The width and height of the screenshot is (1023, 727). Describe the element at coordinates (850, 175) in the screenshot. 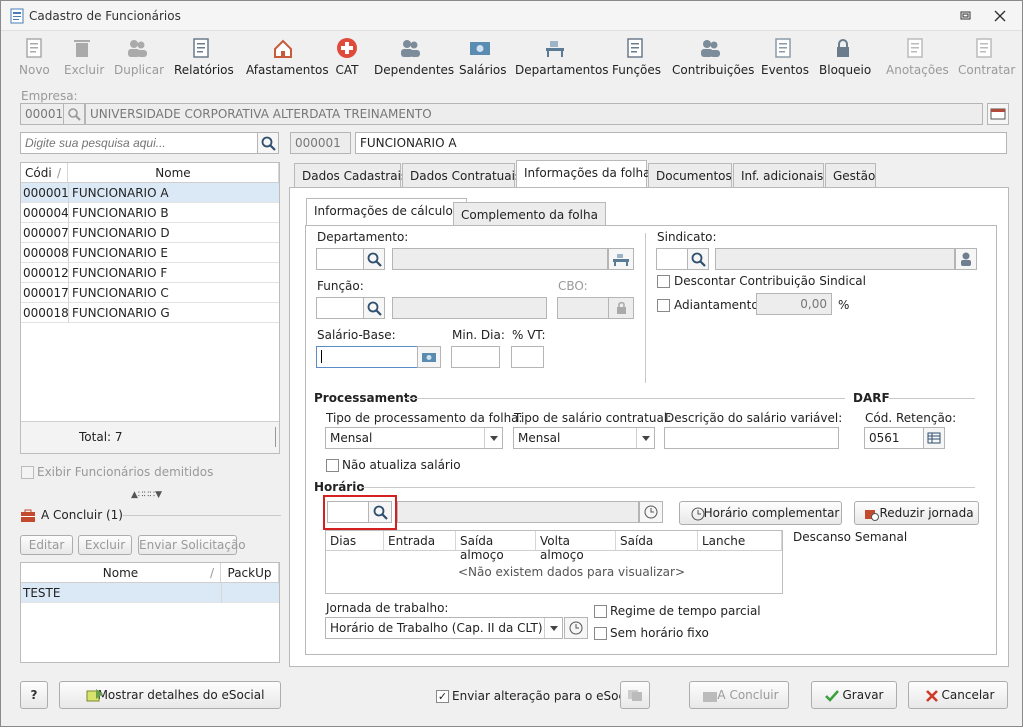

I see `tab-5: Gestão` at that location.